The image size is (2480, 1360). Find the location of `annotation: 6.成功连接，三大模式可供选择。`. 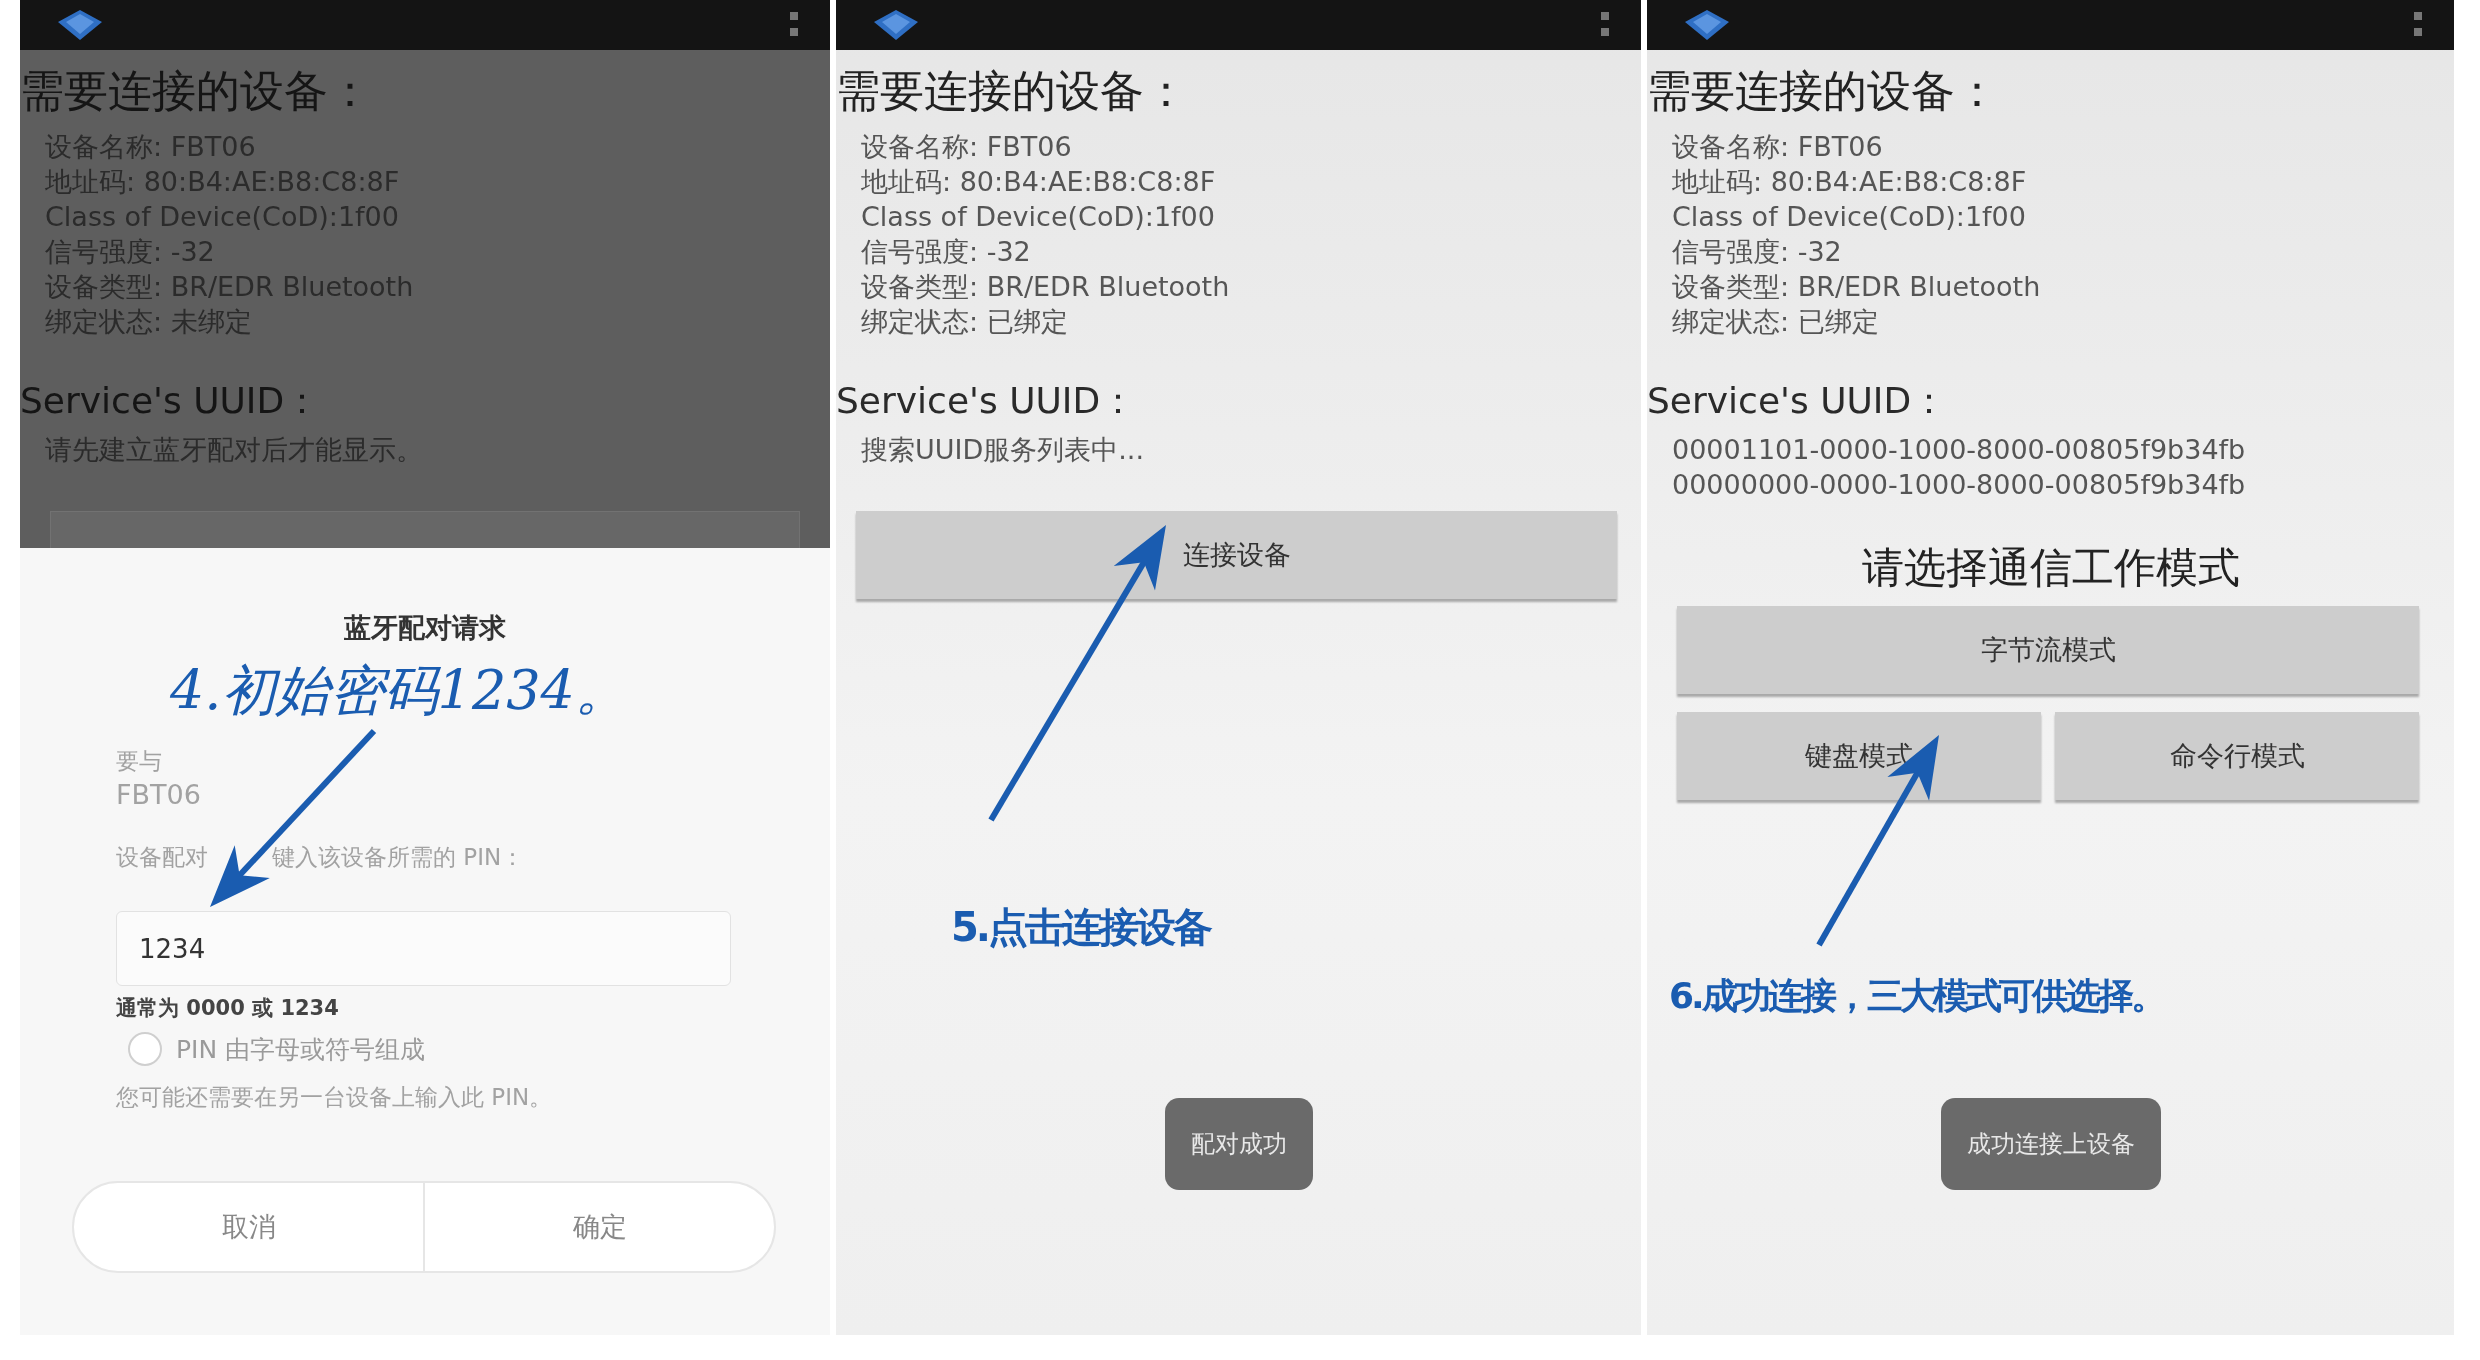

annotation: 6.成功连接，三大模式可供选择。 is located at coordinates (1916, 996).